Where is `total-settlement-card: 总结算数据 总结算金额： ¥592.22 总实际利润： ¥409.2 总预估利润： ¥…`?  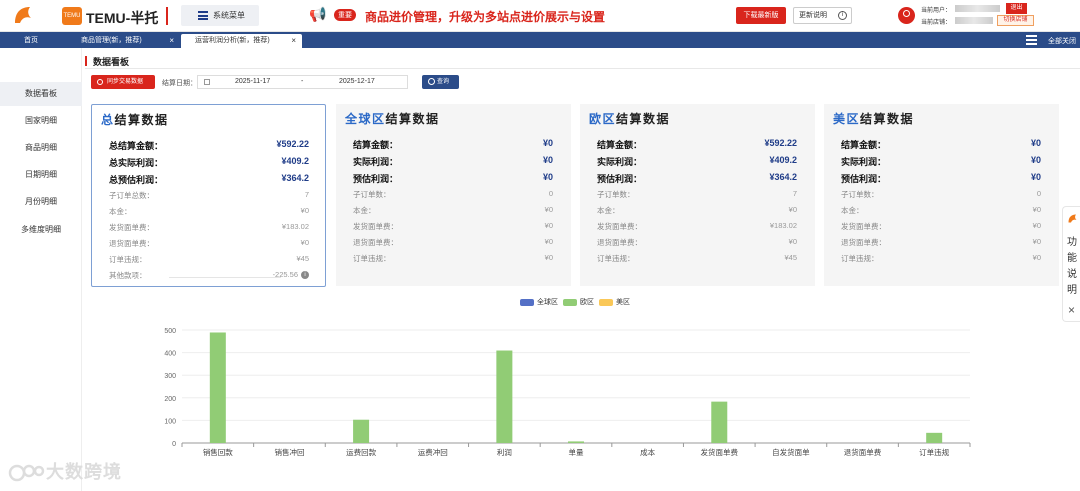 total-settlement-card: 总结算数据 总结算金额： ¥592.22 总实际利润： ¥409.2 总预估利润： ¥… is located at coordinates (208, 195).